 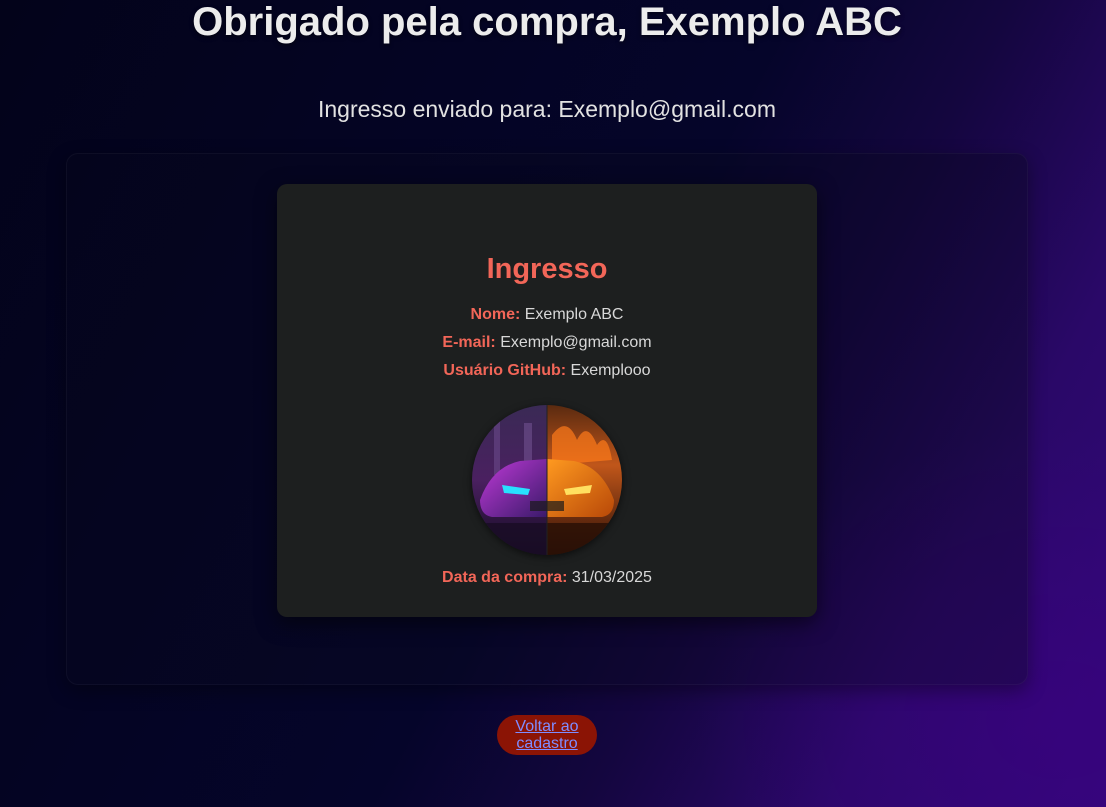 What do you see at coordinates (546, 109) in the screenshot?
I see `sent-to-text: Ingresso enviado para: Exemplo@gmail.com` at bounding box center [546, 109].